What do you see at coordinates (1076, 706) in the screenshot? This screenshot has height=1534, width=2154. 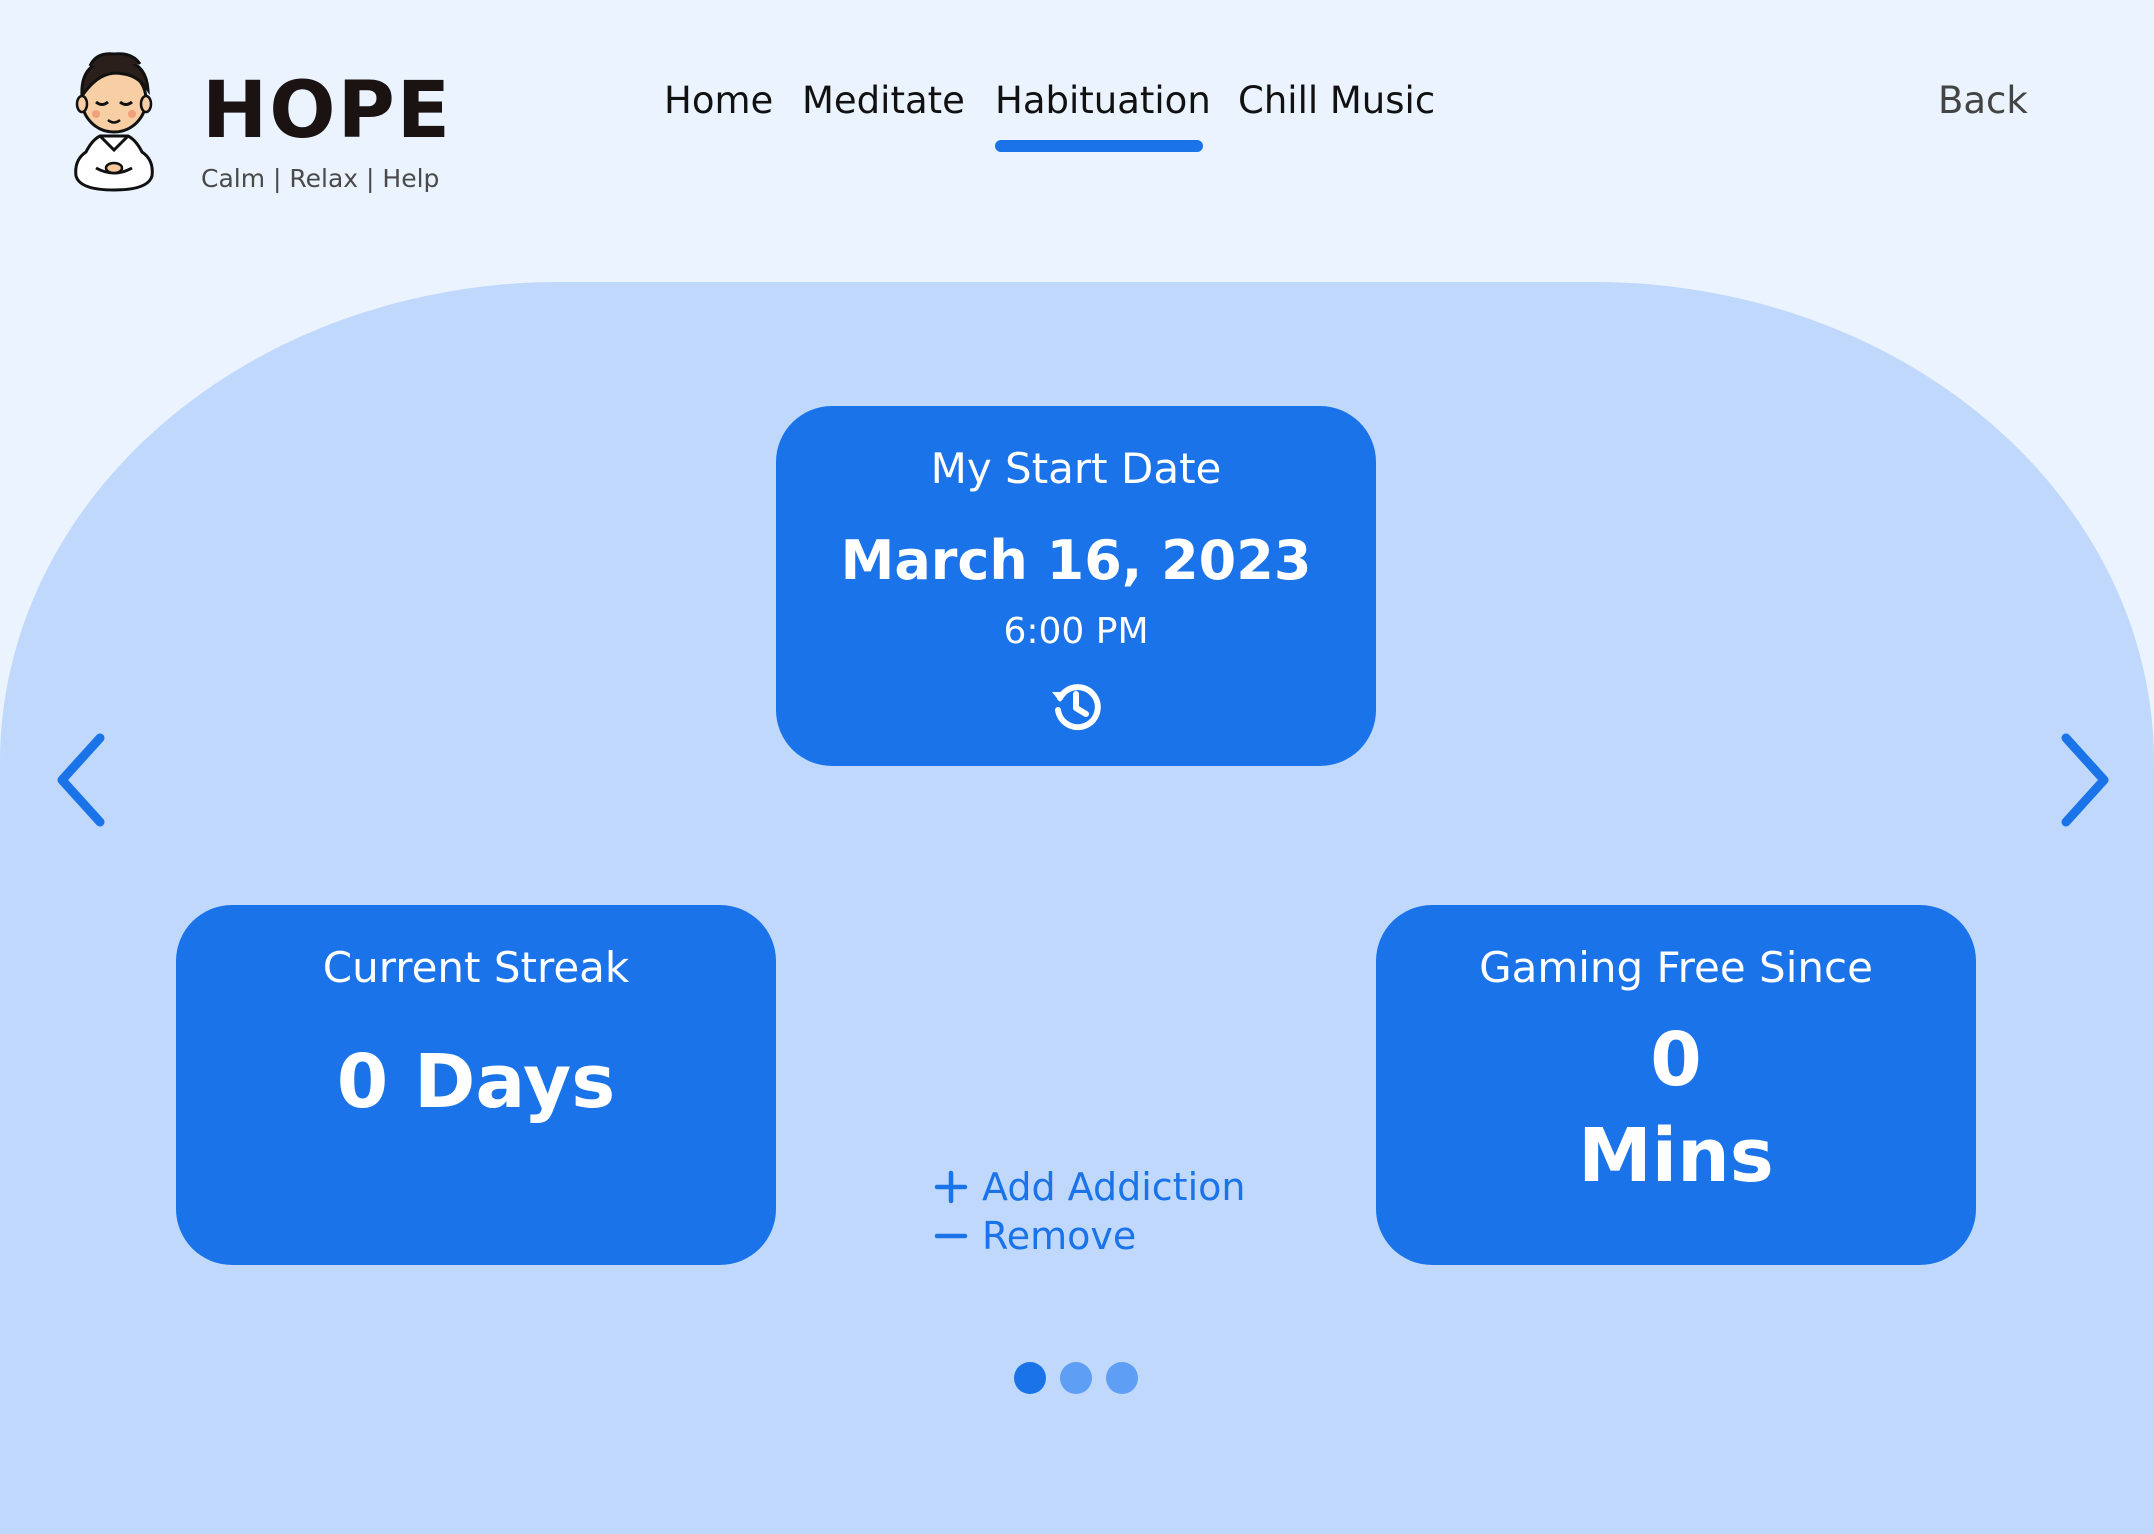 I see `history-icon` at bounding box center [1076, 706].